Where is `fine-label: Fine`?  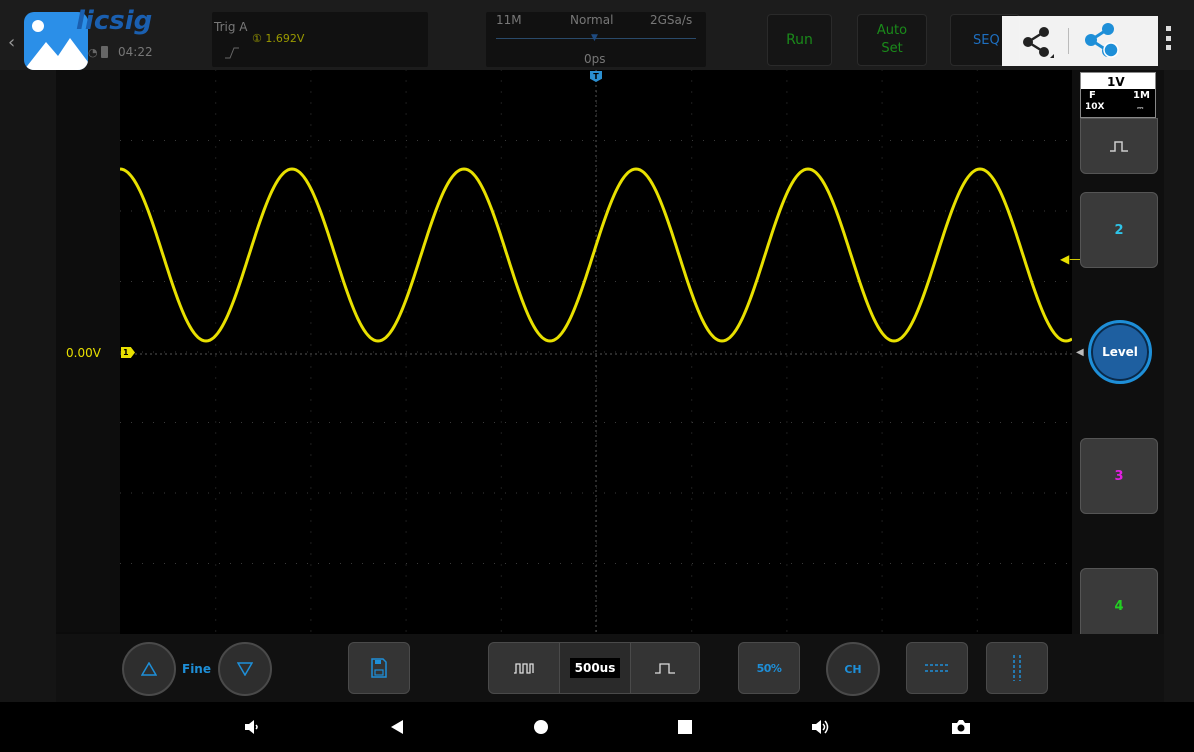 fine-label: Fine is located at coordinates (196, 669).